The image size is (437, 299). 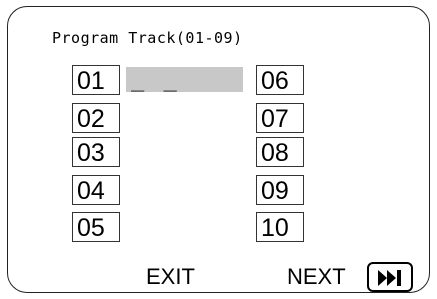 I want to click on track-number: 02, so click(x=91, y=119).